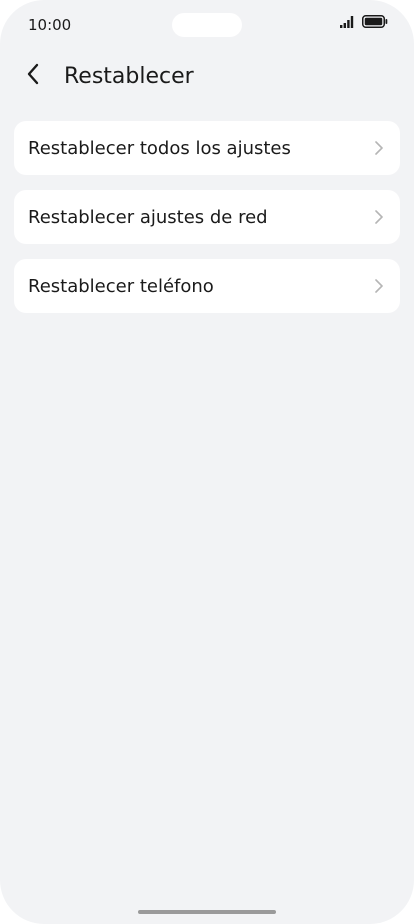 This screenshot has width=414, height=924. I want to click on status-icons, so click(364, 24).